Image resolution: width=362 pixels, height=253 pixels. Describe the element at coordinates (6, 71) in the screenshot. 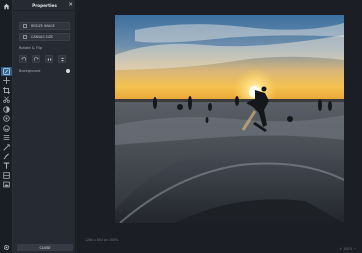

I see `resize-icon` at that location.